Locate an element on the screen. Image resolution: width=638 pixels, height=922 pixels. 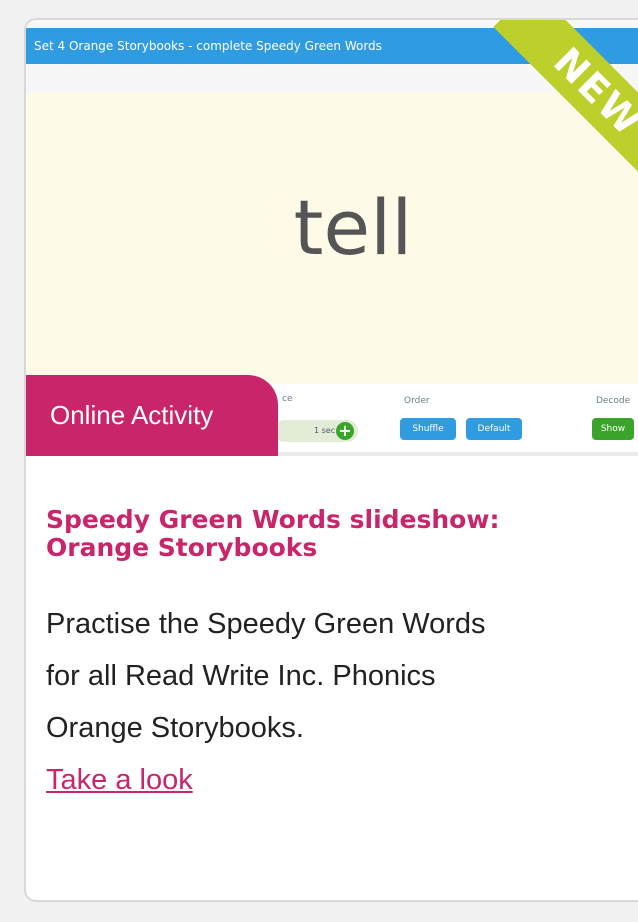
plus-icon: + is located at coordinates (345, 431).